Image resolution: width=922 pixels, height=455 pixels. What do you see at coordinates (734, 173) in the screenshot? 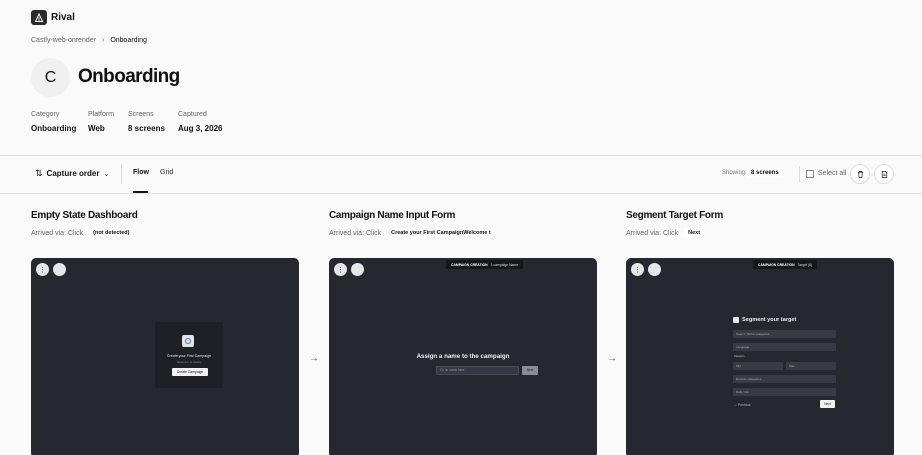
I see `showing-label: Showing` at bounding box center [734, 173].